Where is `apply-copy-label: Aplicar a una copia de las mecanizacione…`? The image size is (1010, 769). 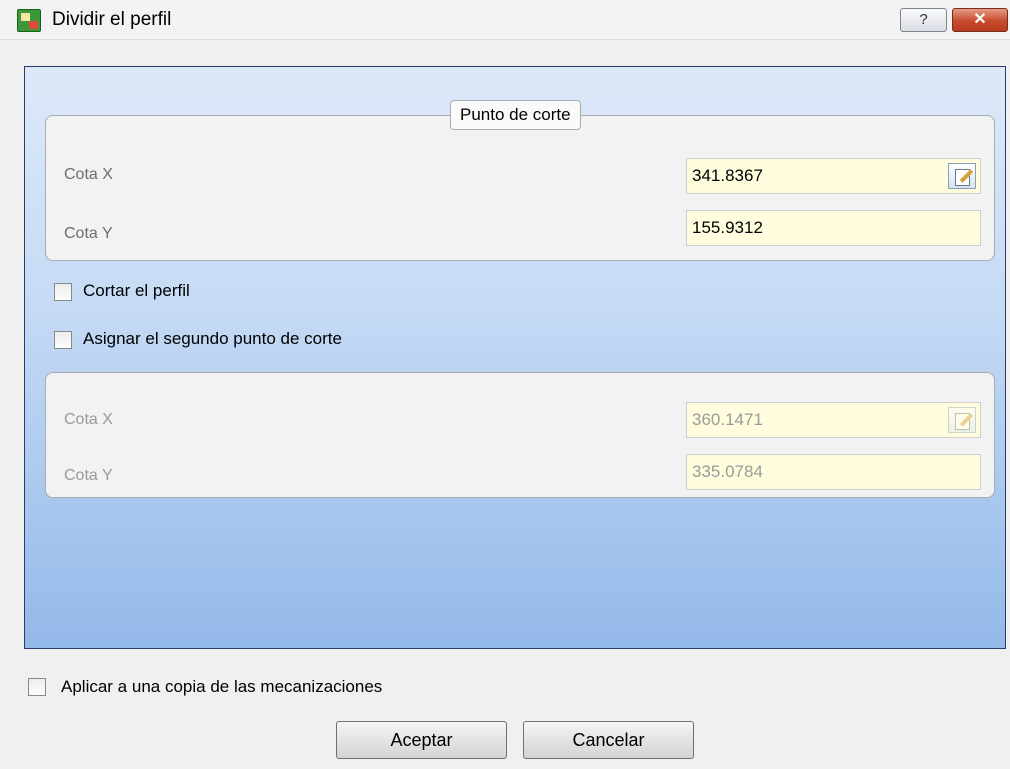 apply-copy-label: Aplicar a una copia de las mecanizacione… is located at coordinates (222, 686).